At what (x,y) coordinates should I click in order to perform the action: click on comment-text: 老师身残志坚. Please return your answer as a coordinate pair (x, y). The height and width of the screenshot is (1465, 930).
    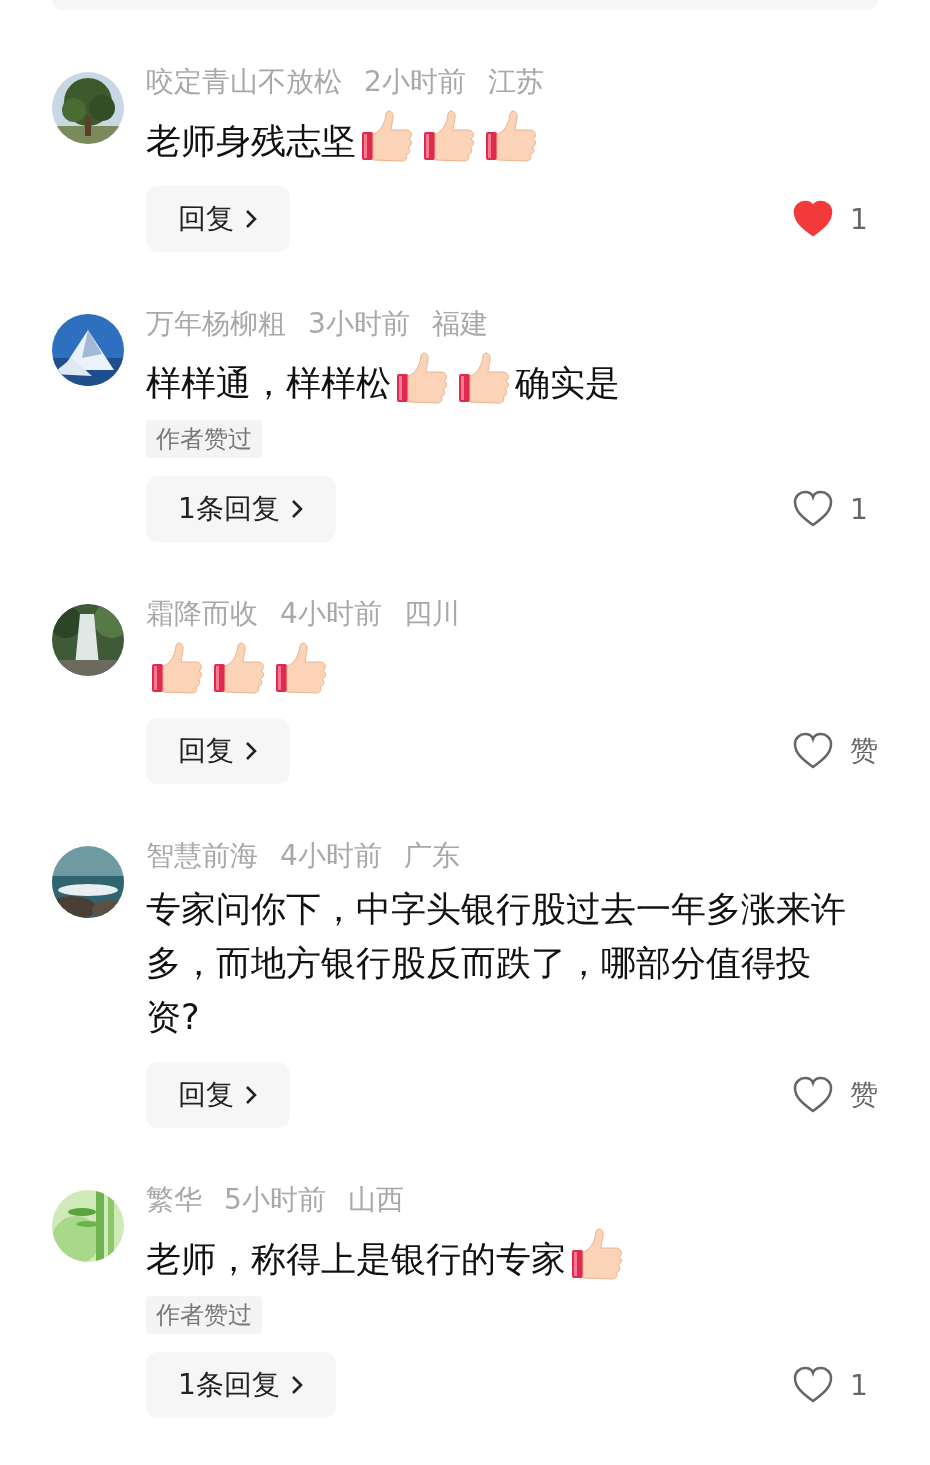
    Looking at the image, I should click on (251, 141).